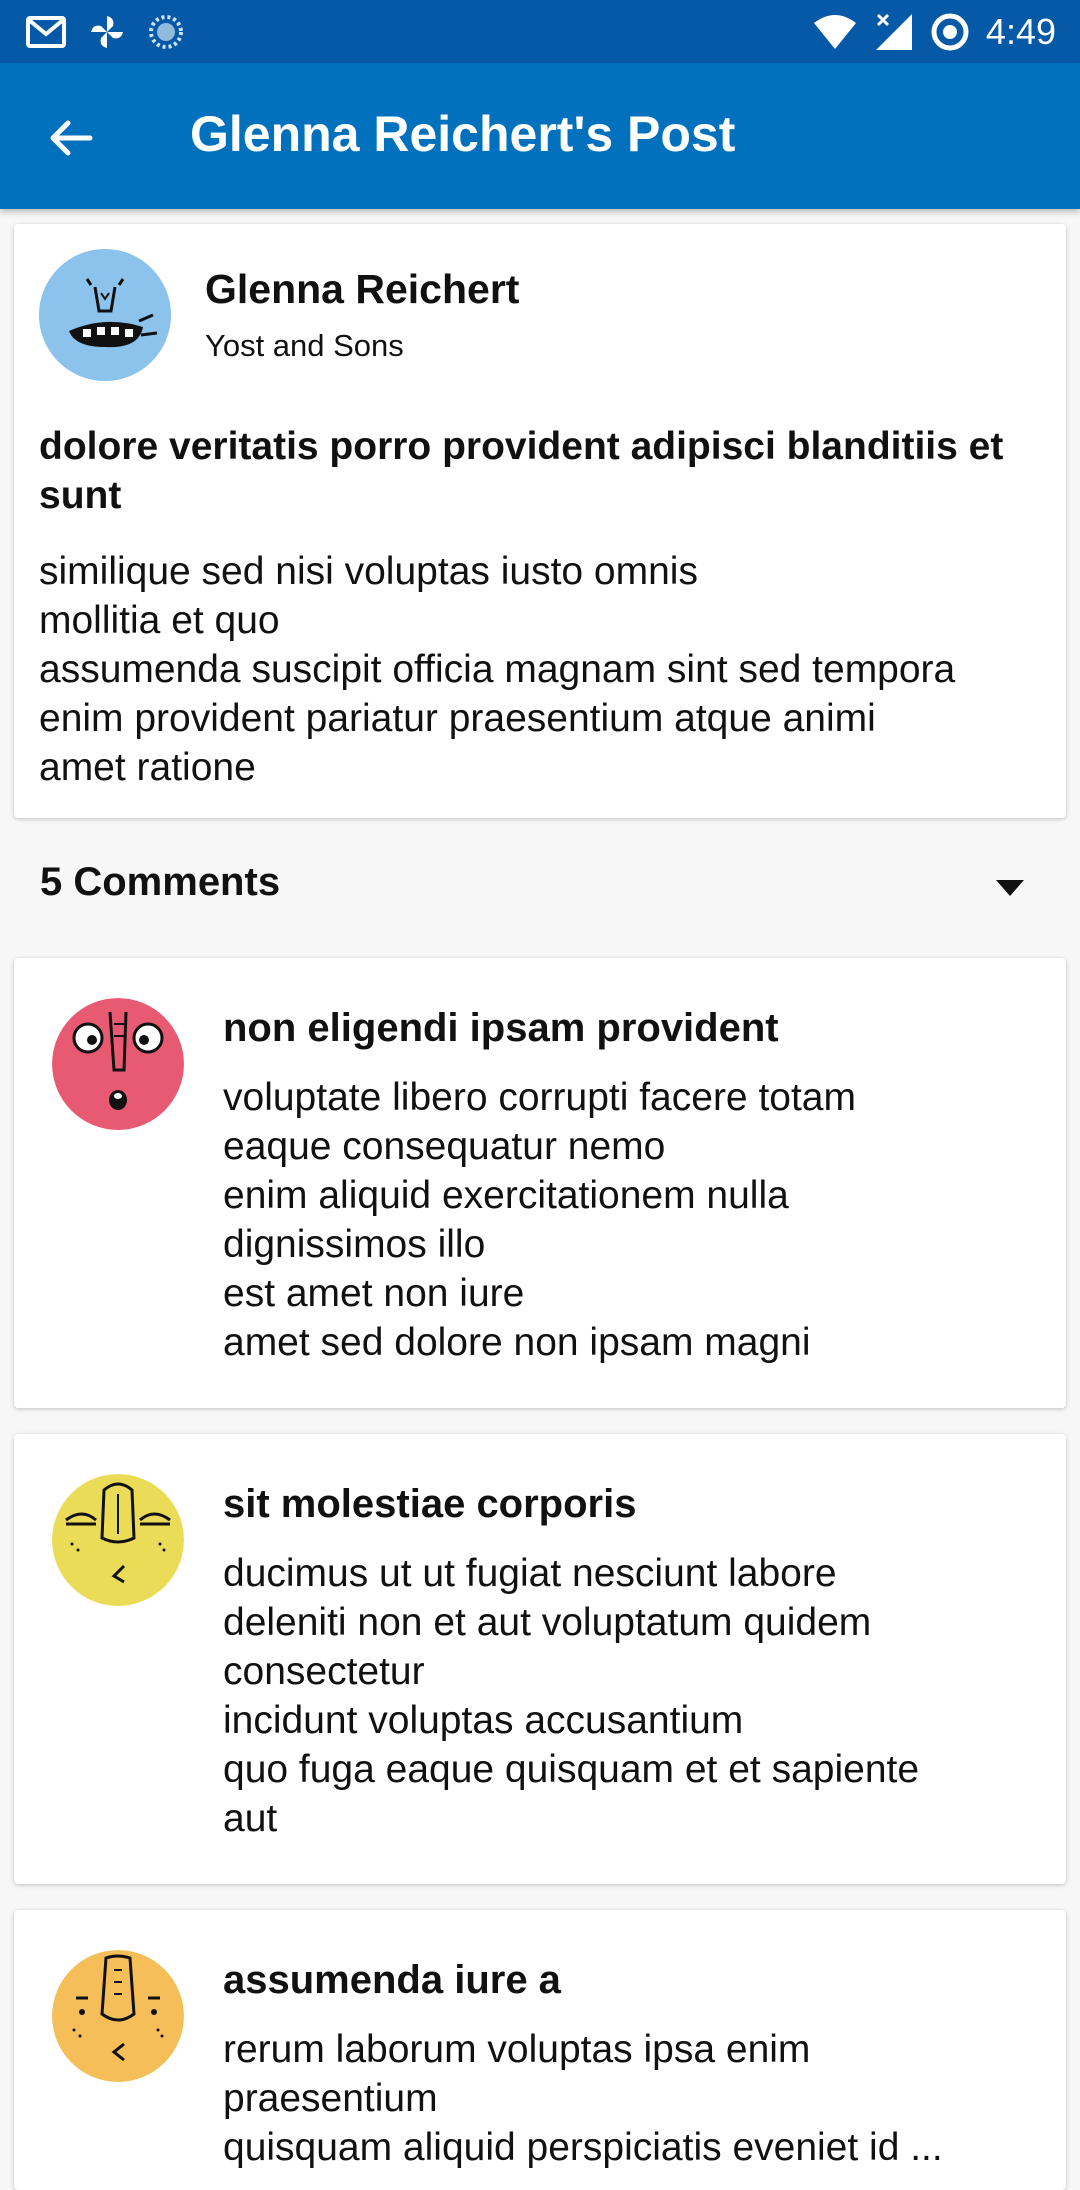 Image resolution: width=1080 pixels, height=2190 pixels. Describe the element at coordinates (160, 882) in the screenshot. I see `comments-count-header: 5 Comments` at that location.